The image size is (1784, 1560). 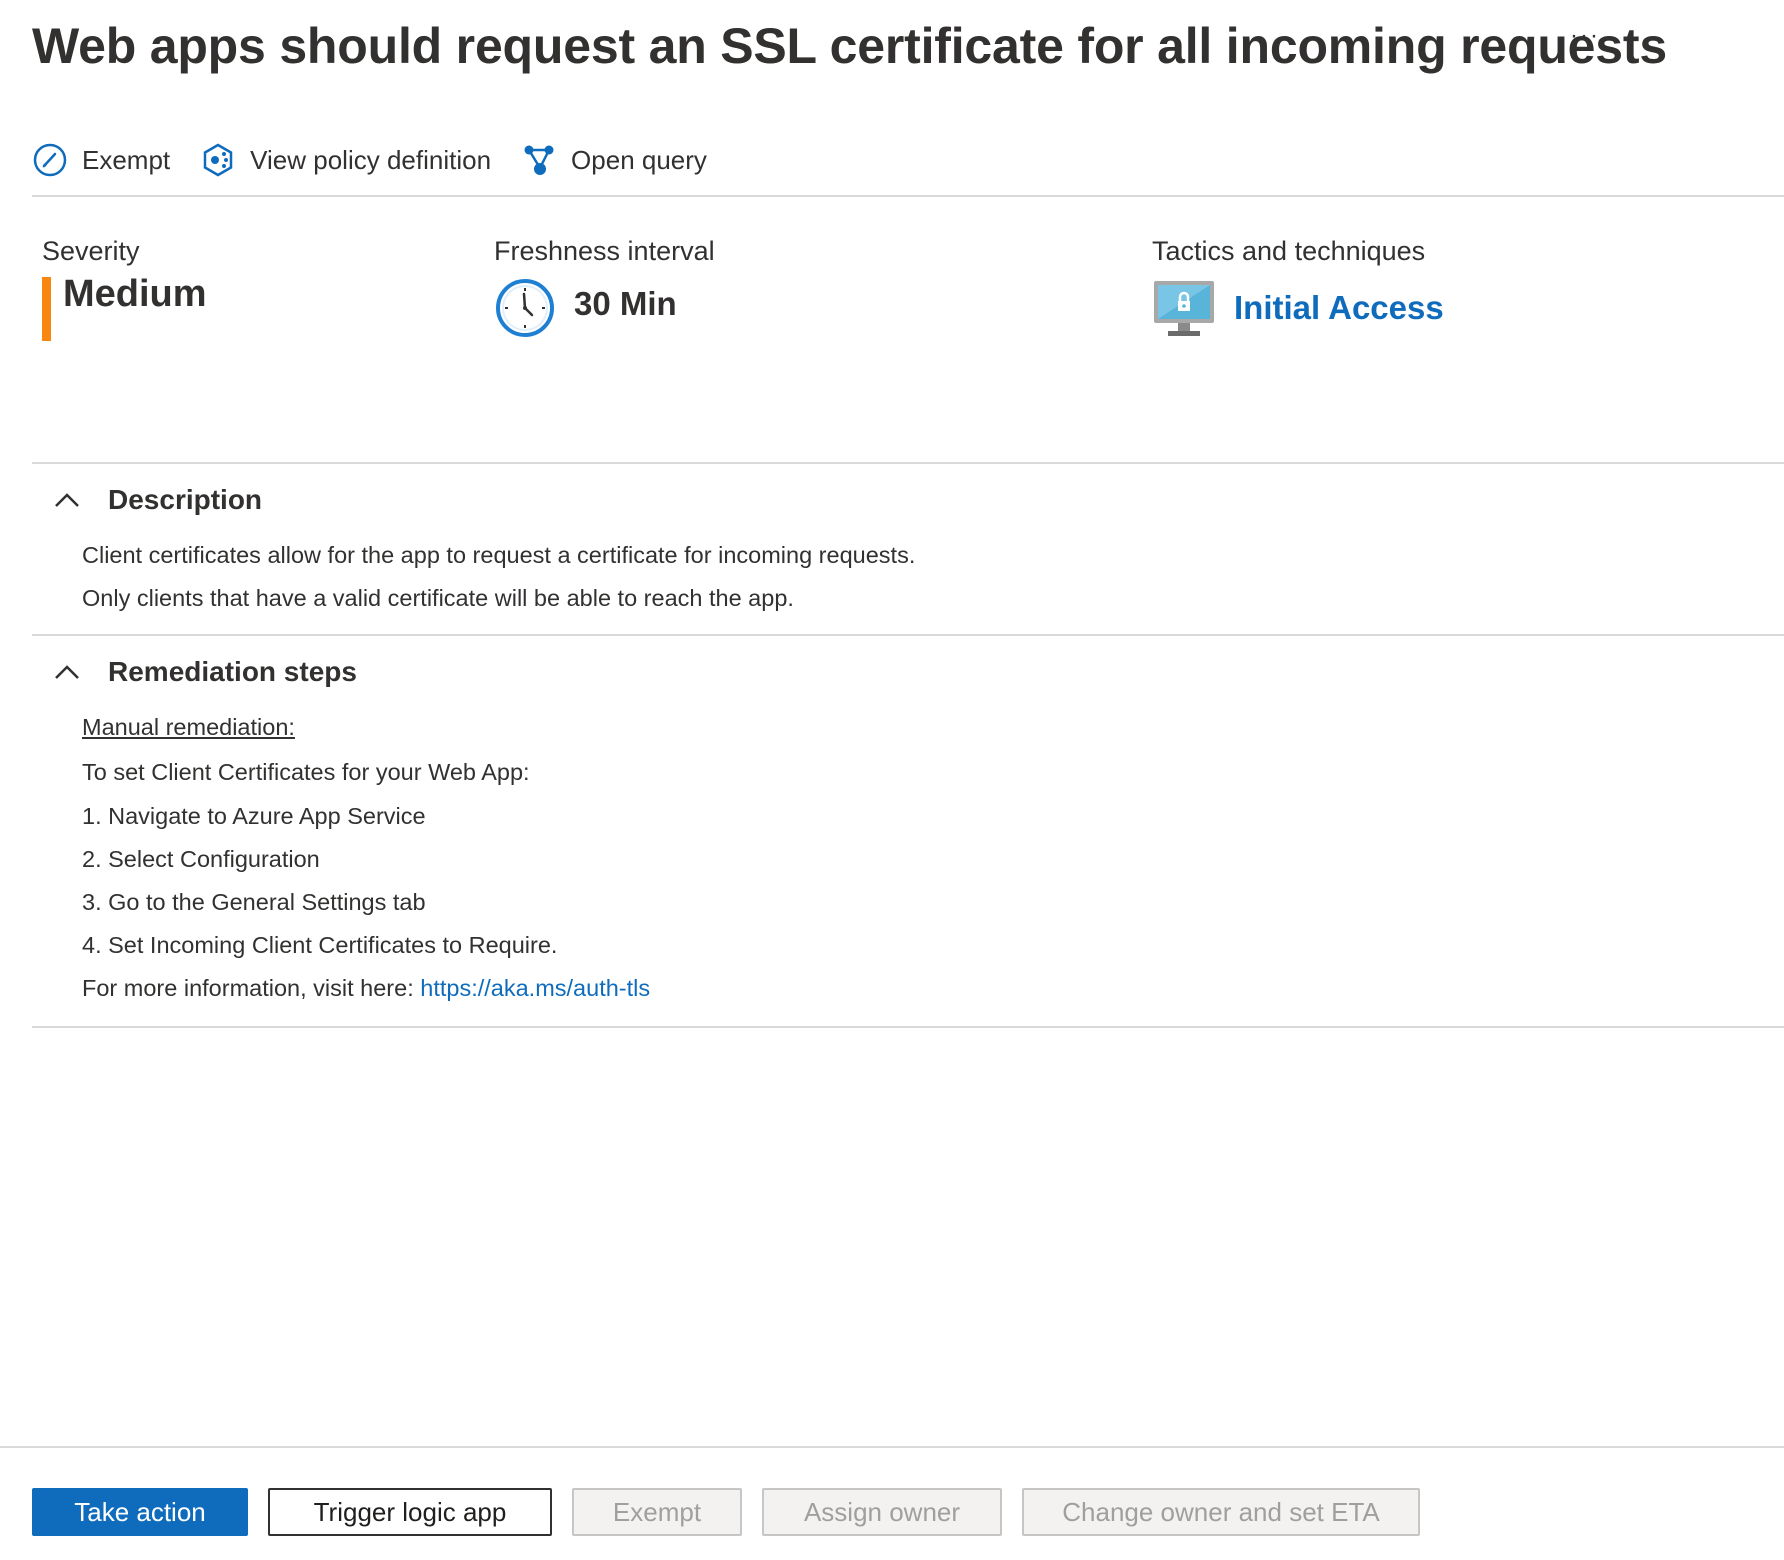 What do you see at coordinates (50, 160) in the screenshot?
I see `edit-circle-icon` at bounding box center [50, 160].